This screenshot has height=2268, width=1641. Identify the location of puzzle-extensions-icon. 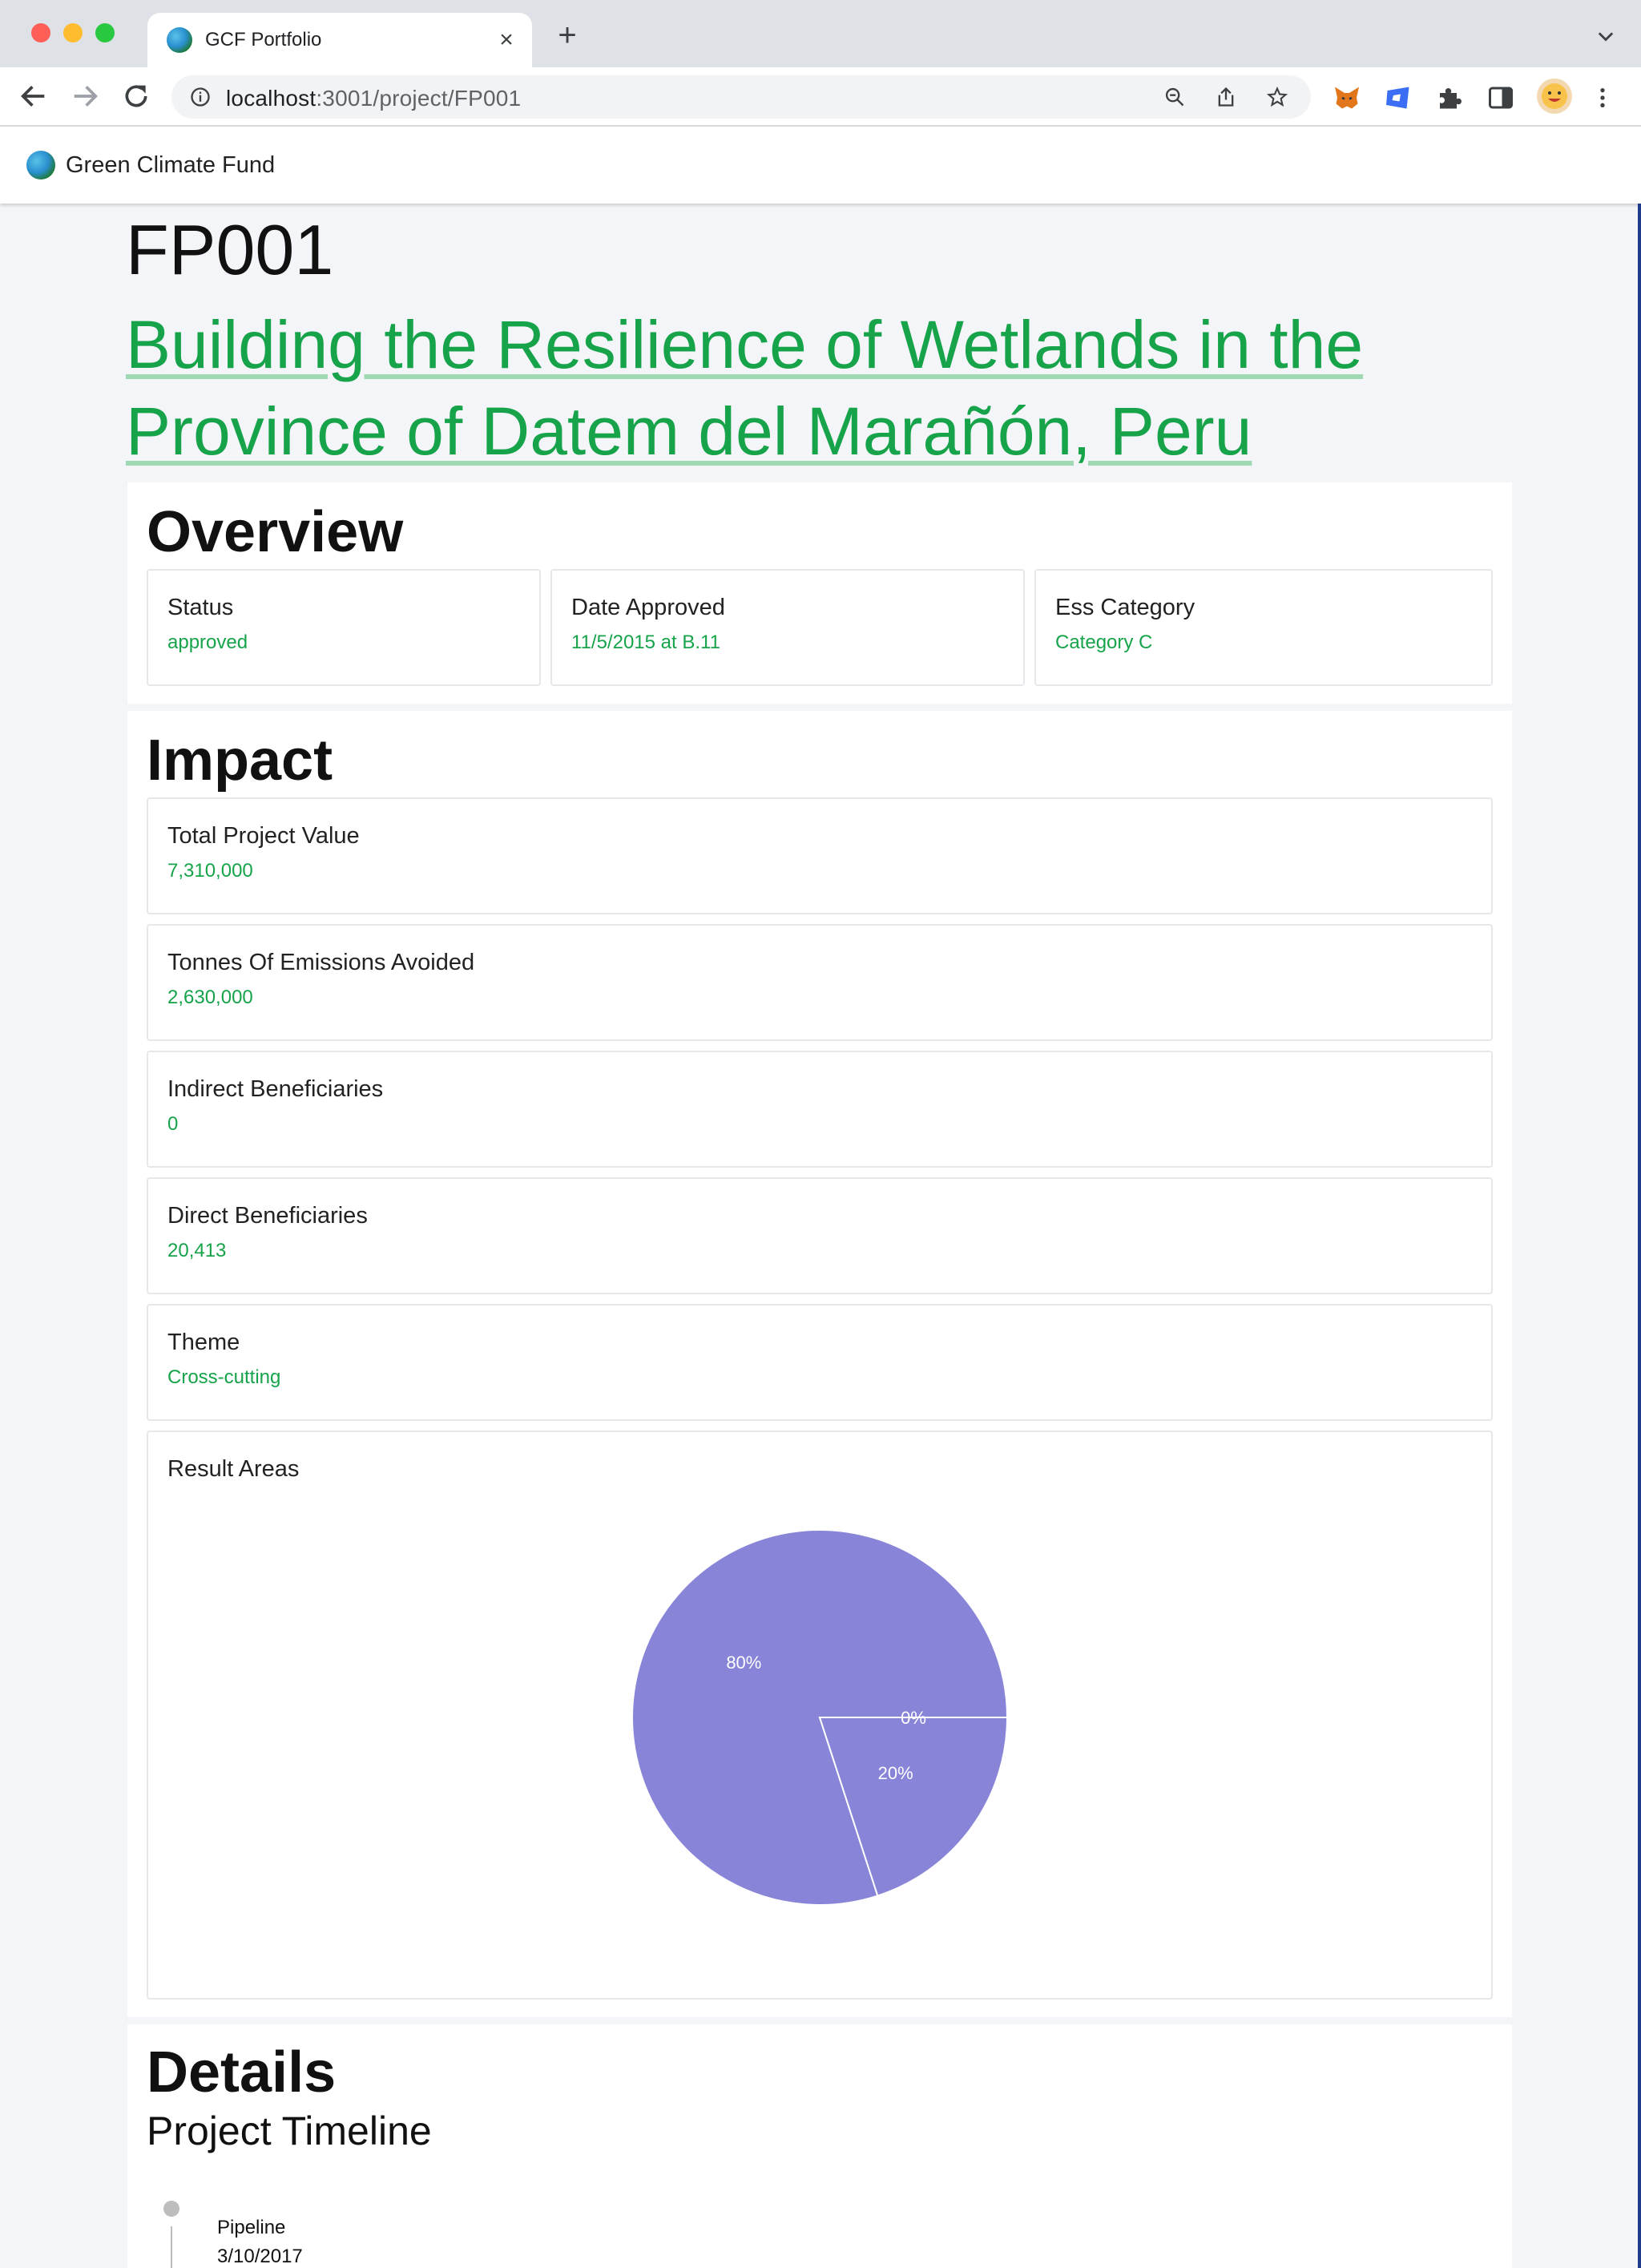
(1449, 97).